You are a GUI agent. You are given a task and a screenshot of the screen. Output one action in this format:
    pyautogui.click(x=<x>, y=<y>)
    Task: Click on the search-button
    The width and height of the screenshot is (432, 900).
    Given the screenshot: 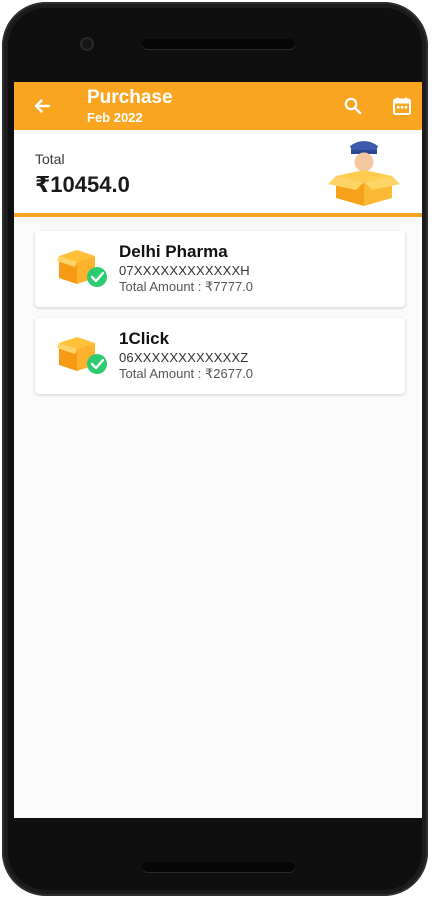 What is the action you would take?
    pyautogui.click(x=353, y=106)
    